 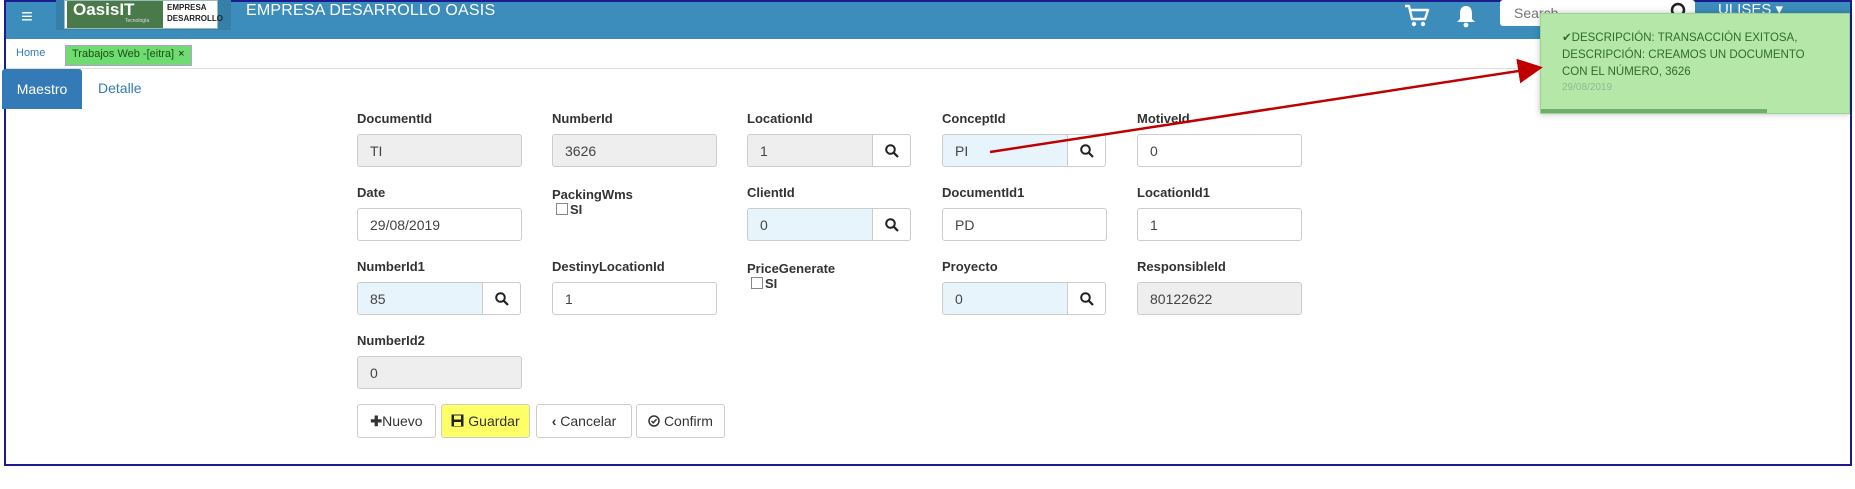 I want to click on notification-progress-bar, so click(x=1654, y=111).